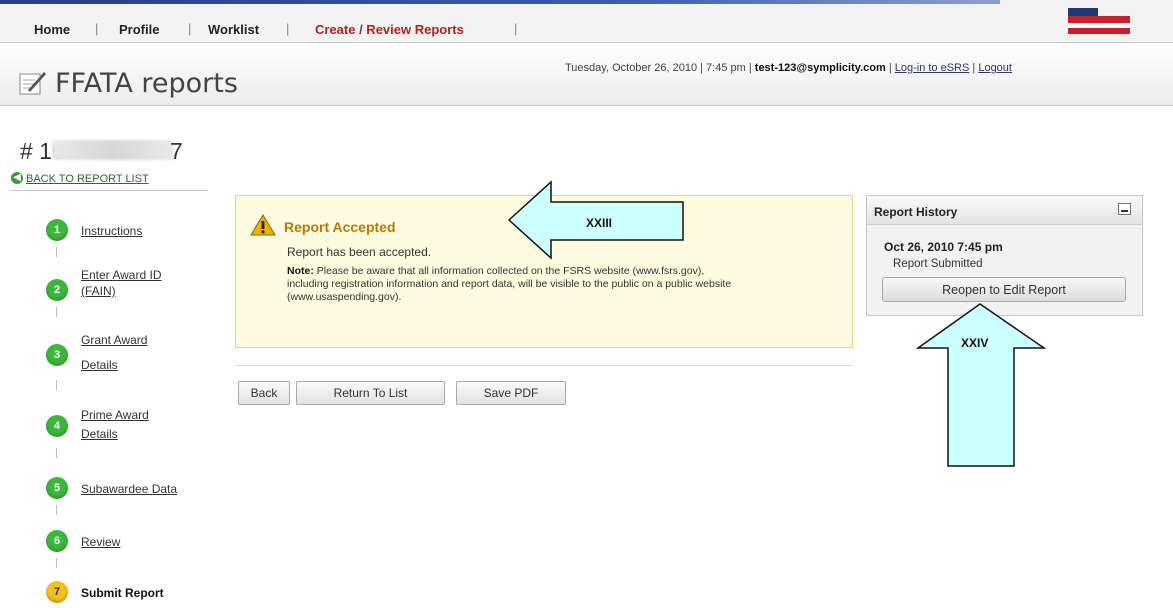  I want to click on step-submit-report-current: Submit Report, so click(122, 593).